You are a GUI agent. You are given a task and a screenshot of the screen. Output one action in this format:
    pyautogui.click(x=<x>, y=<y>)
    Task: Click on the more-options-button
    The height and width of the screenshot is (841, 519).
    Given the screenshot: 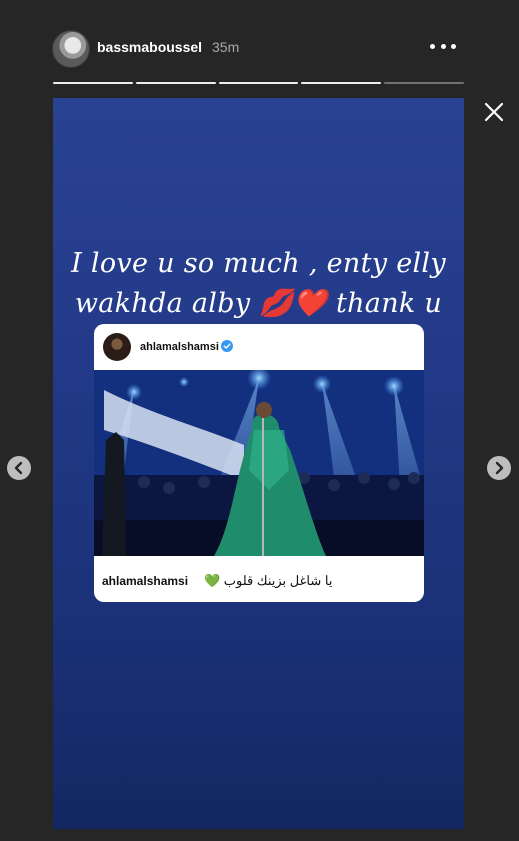 What is the action you would take?
    pyautogui.click(x=443, y=46)
    